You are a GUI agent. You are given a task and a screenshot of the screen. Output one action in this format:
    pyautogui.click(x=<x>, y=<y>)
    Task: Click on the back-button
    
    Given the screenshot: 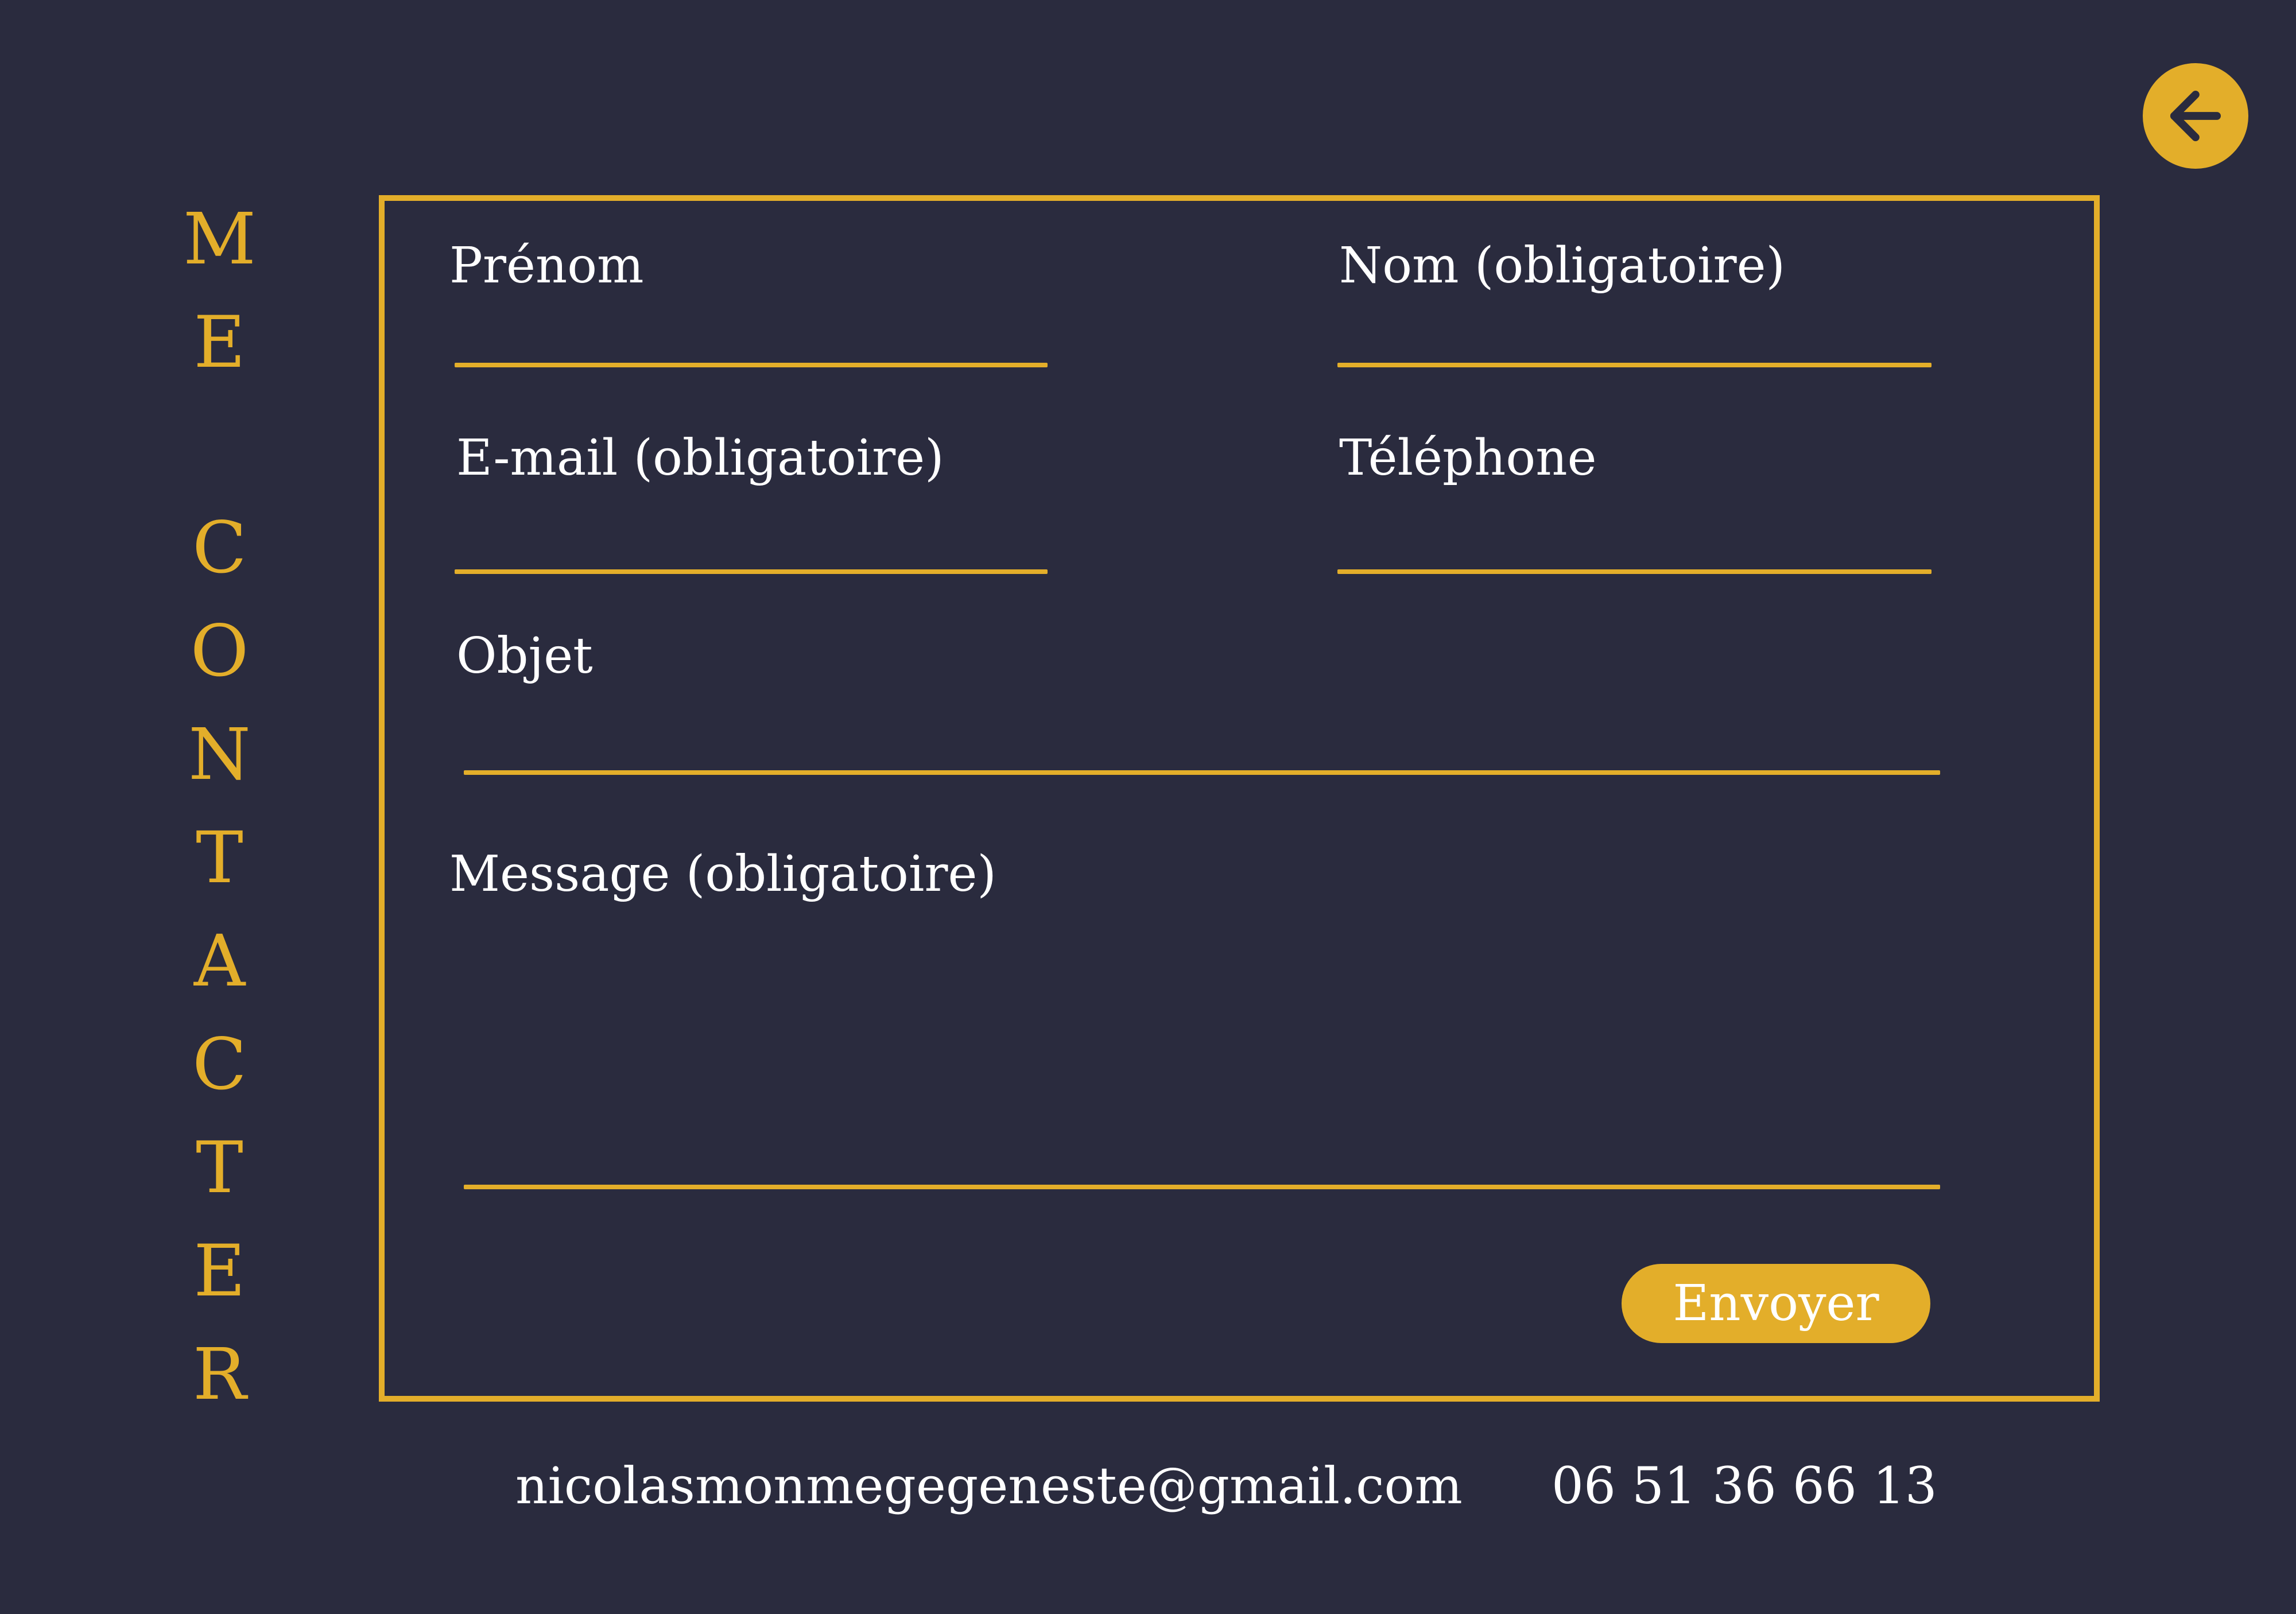 What is the action you would take?
    pyautogui.click(x=2195, y=116)
    